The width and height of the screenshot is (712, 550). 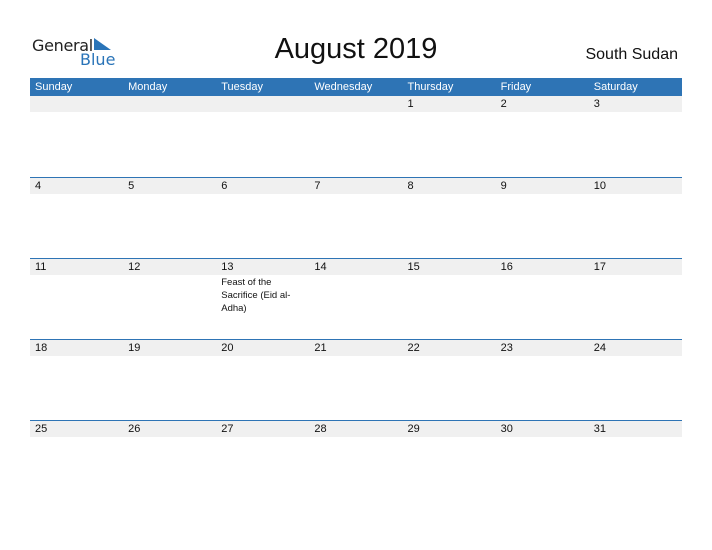 What do you see at coordinates (413, 348) in the screenshot?
I see `day-number: 22` at bounding box center [413, 348].